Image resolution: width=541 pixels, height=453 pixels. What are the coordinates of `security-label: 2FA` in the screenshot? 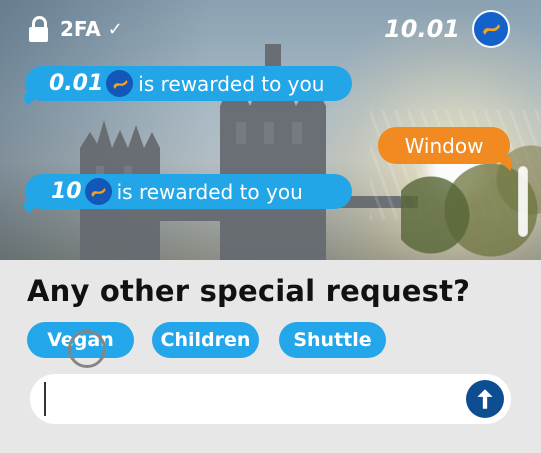 It's located at (80, 29).